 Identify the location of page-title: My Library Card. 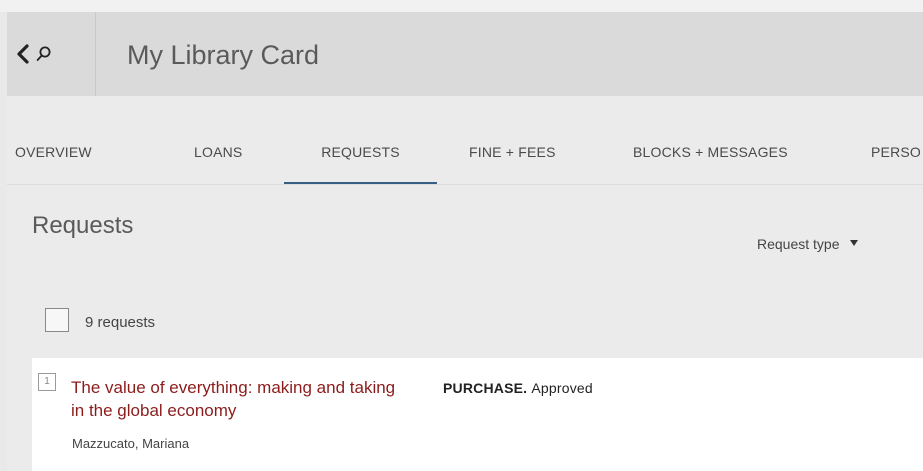
(223, 55).